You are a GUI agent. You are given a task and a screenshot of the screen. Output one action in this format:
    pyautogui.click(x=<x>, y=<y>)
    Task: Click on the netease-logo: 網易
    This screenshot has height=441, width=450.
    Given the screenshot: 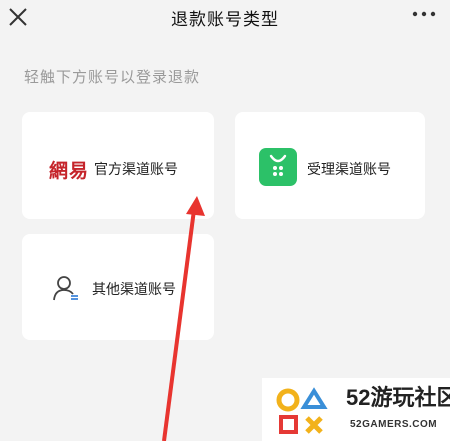 What is the action you would take?
    pyautogui.click(x=69, y=171)
    